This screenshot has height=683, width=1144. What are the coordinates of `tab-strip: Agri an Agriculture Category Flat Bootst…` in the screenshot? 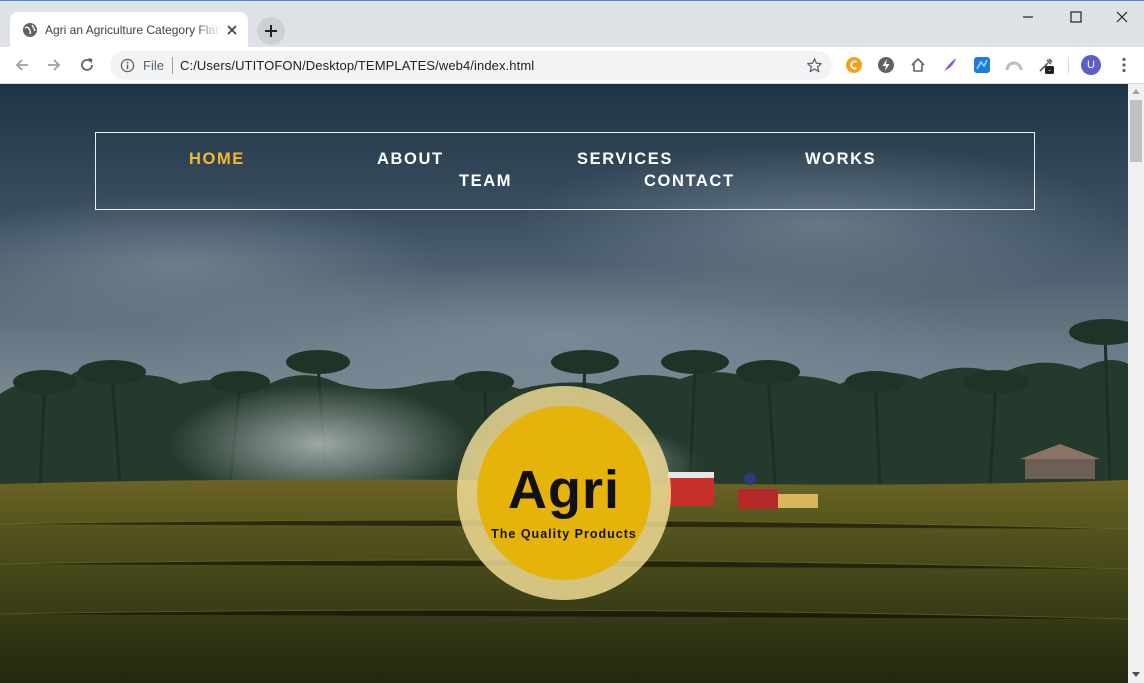 It's located at (572, 24).